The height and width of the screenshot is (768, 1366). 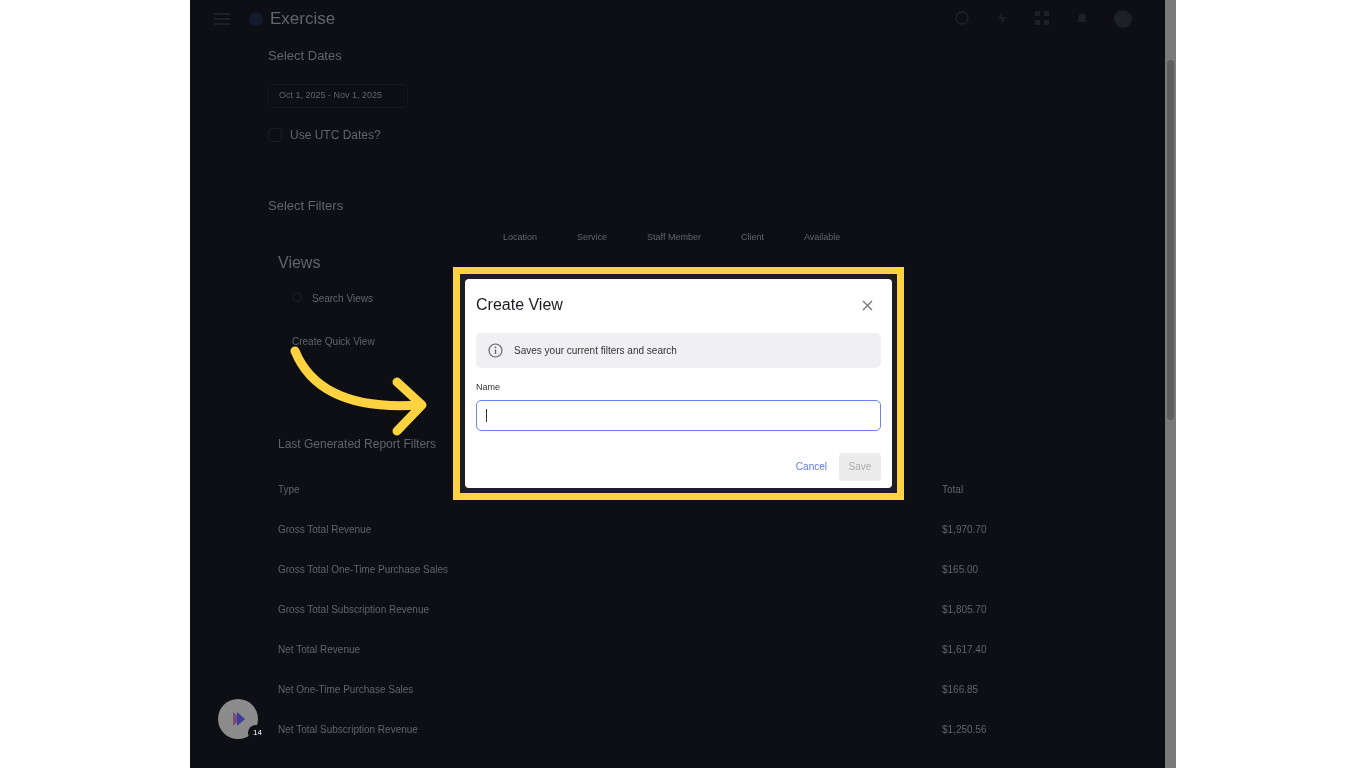 I want to click on info-icon, so click(x=495, y=350).